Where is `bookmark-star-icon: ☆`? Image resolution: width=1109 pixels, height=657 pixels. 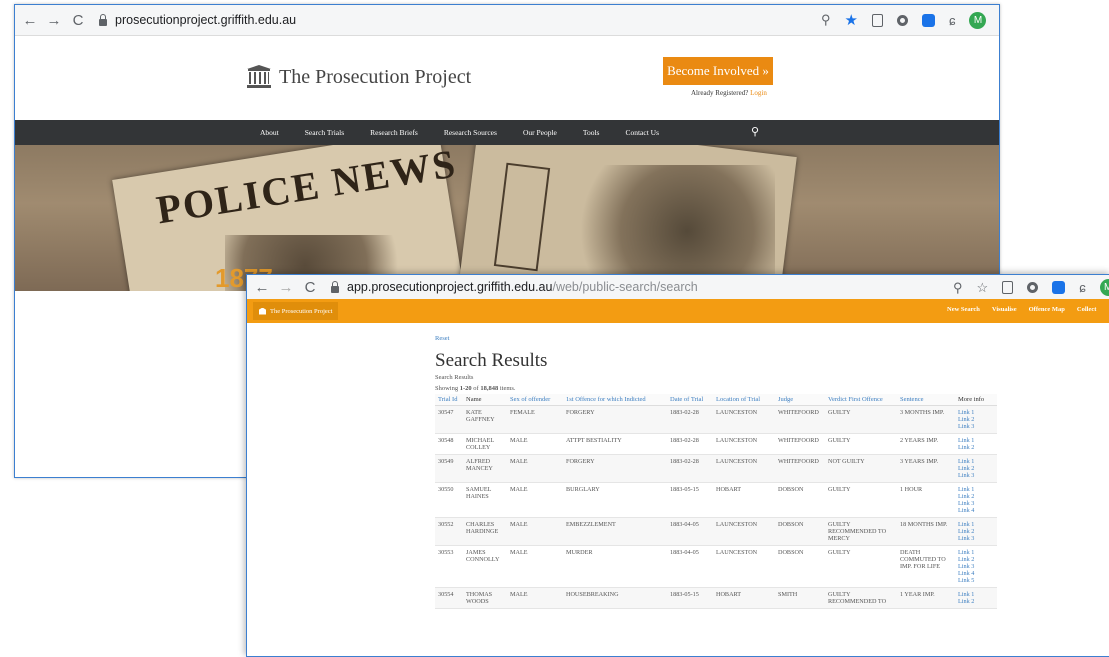 bookmark-star-icon: ☆ is located at coordinates (983, 288).